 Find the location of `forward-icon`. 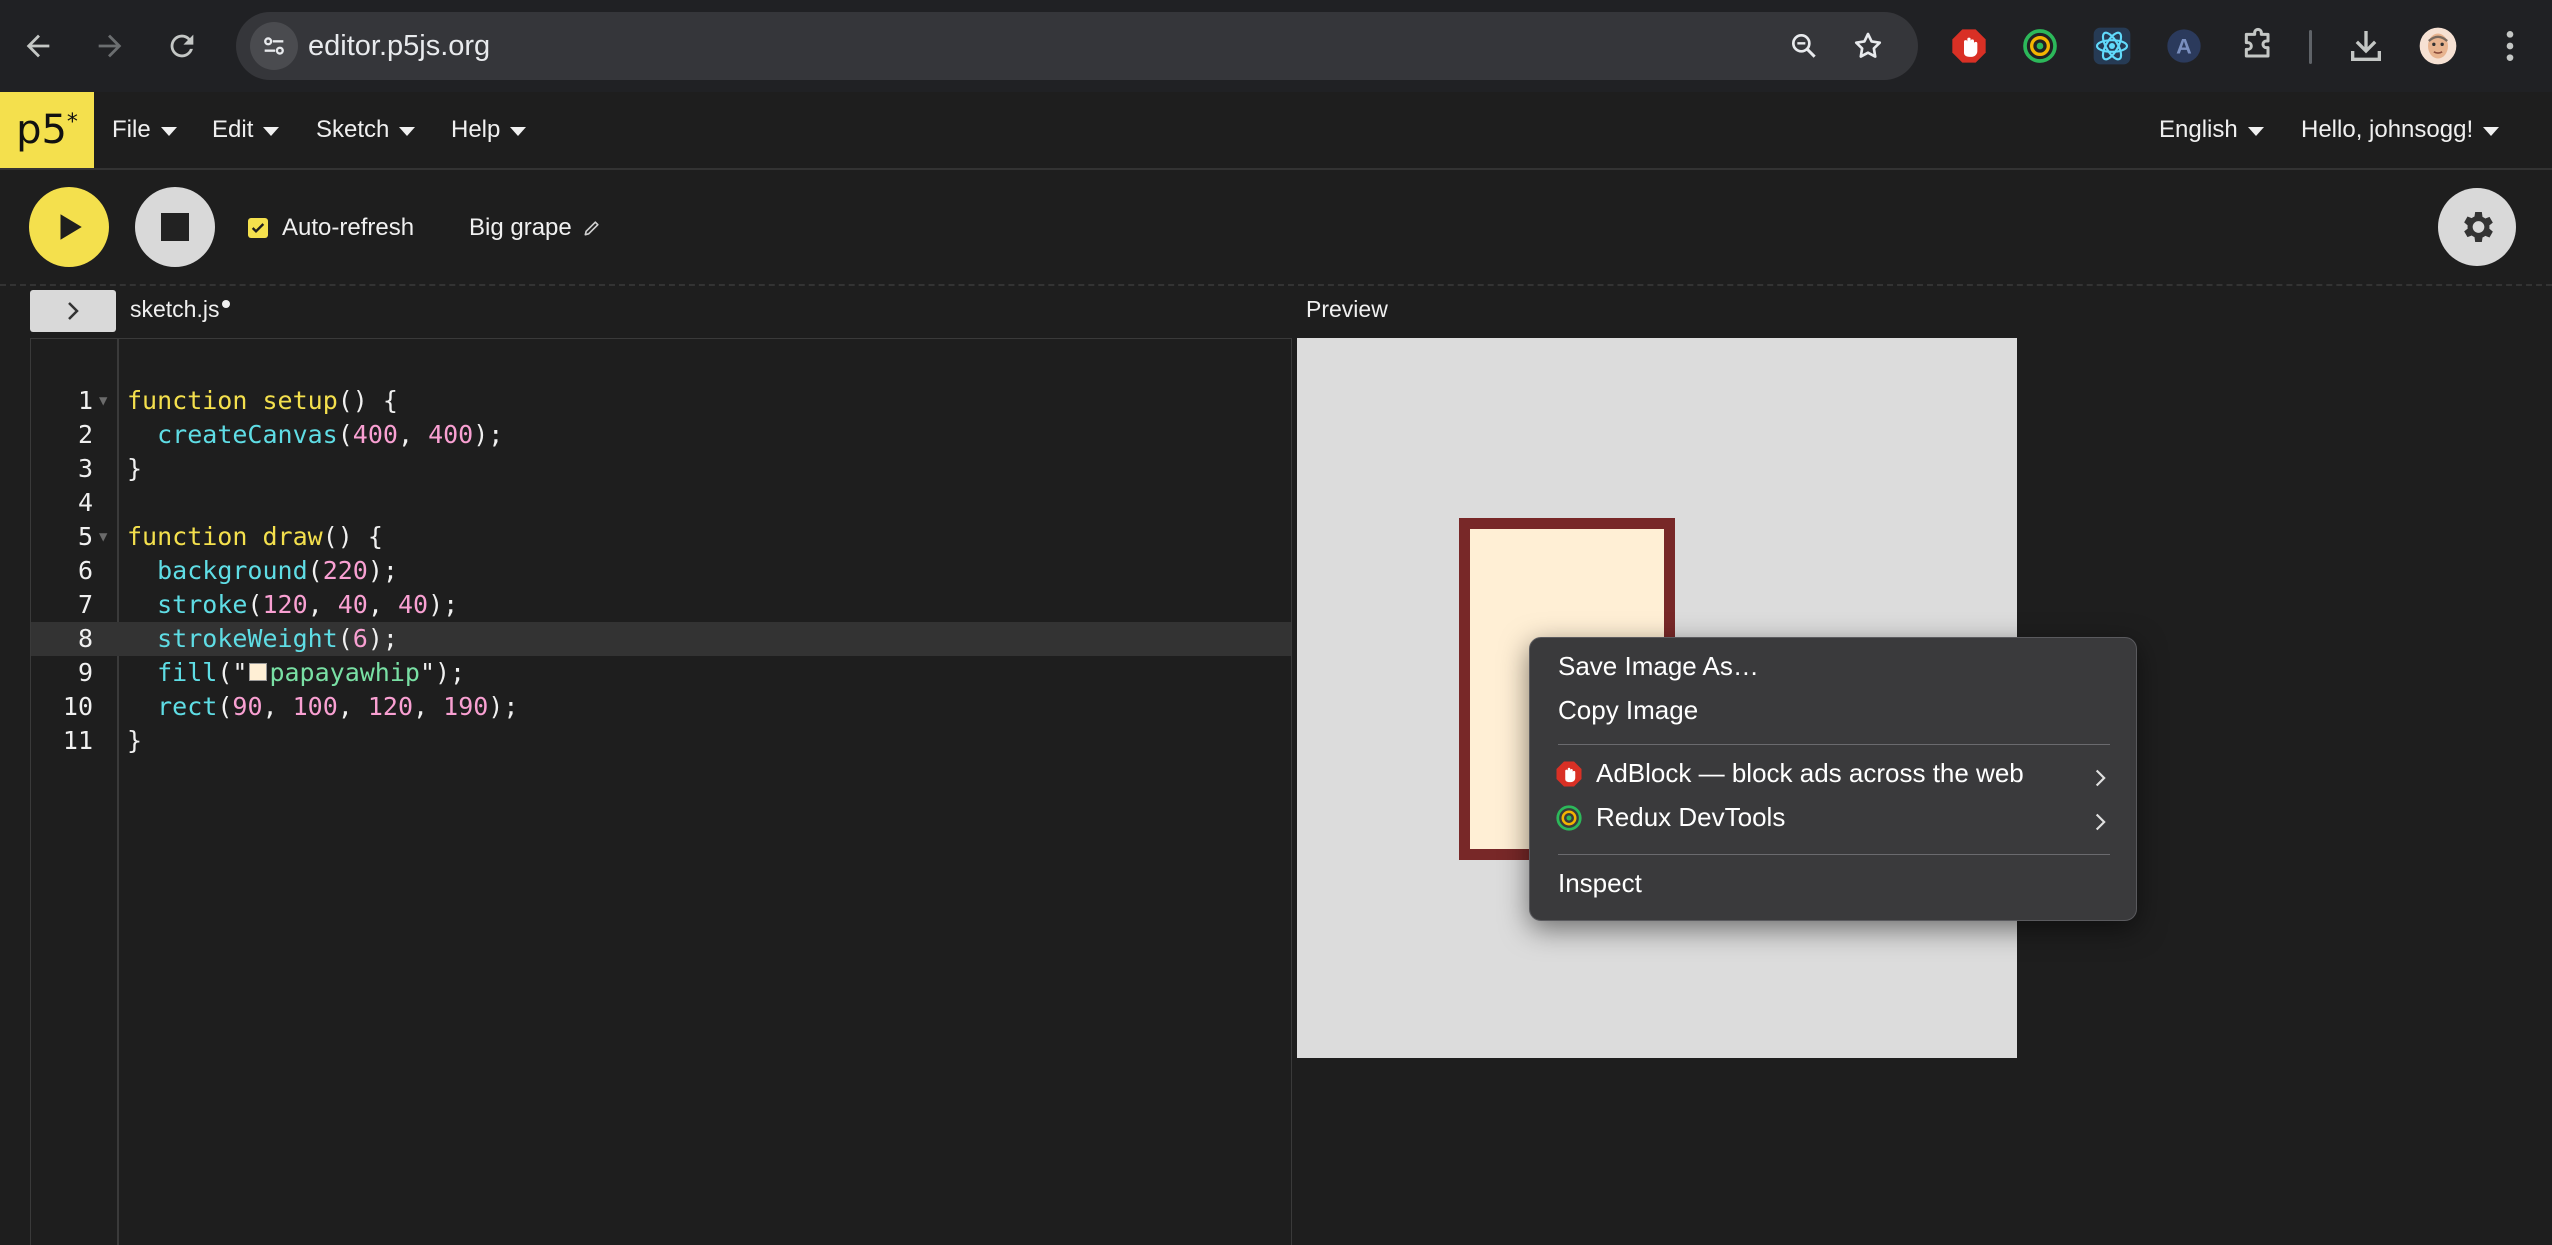

forward-icon is located at coordinates (110, 46).